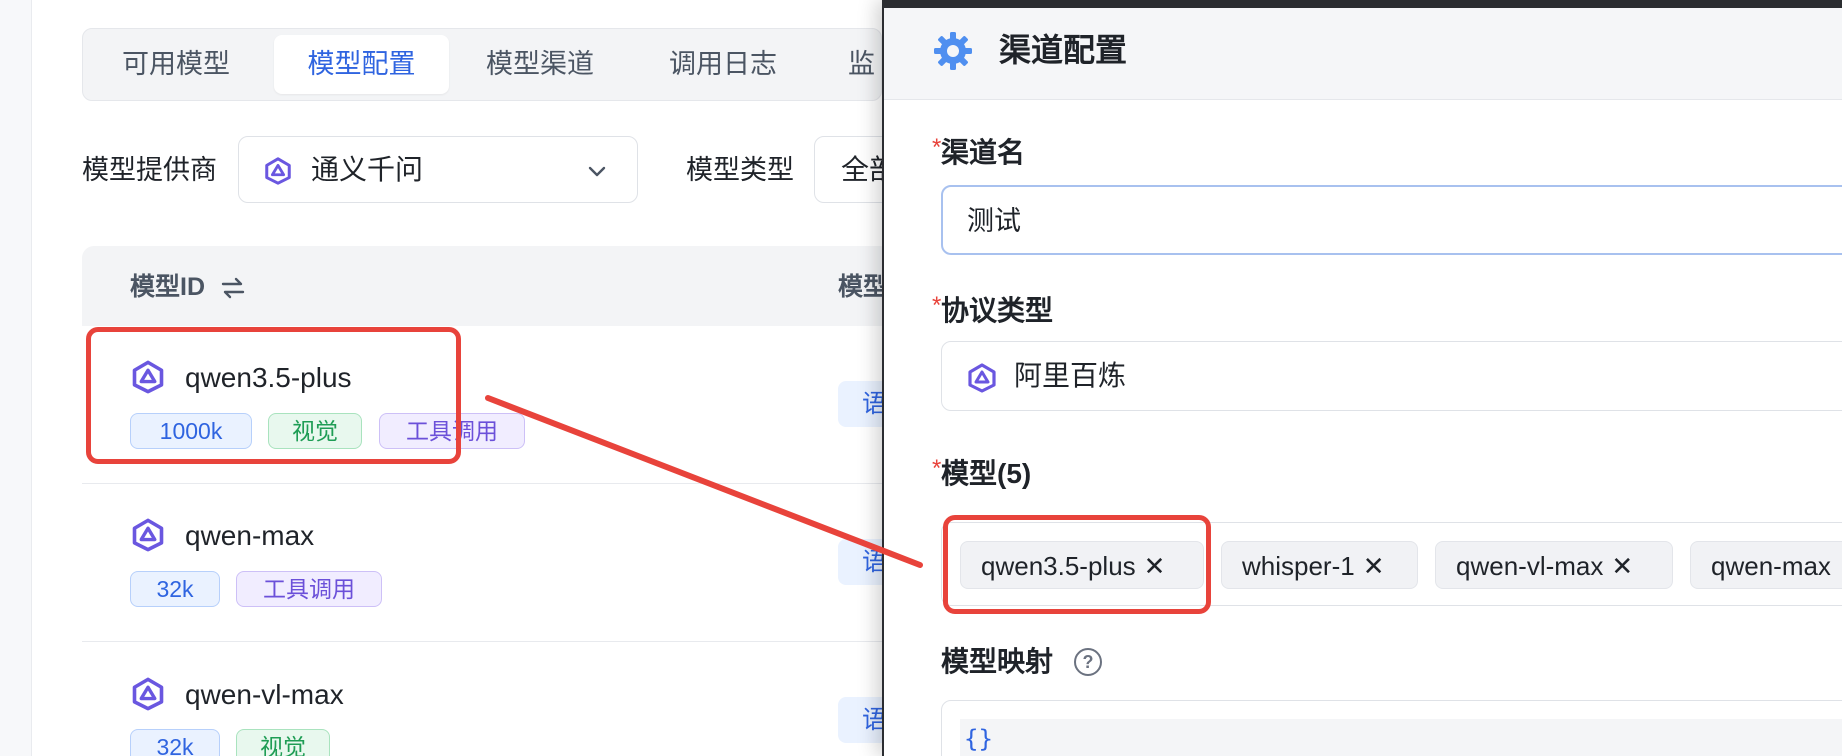  What do you see at coordinates (283, 742) in the screenshot?
I see `vision-tag: 视觉` at bounding box center [283, 742].